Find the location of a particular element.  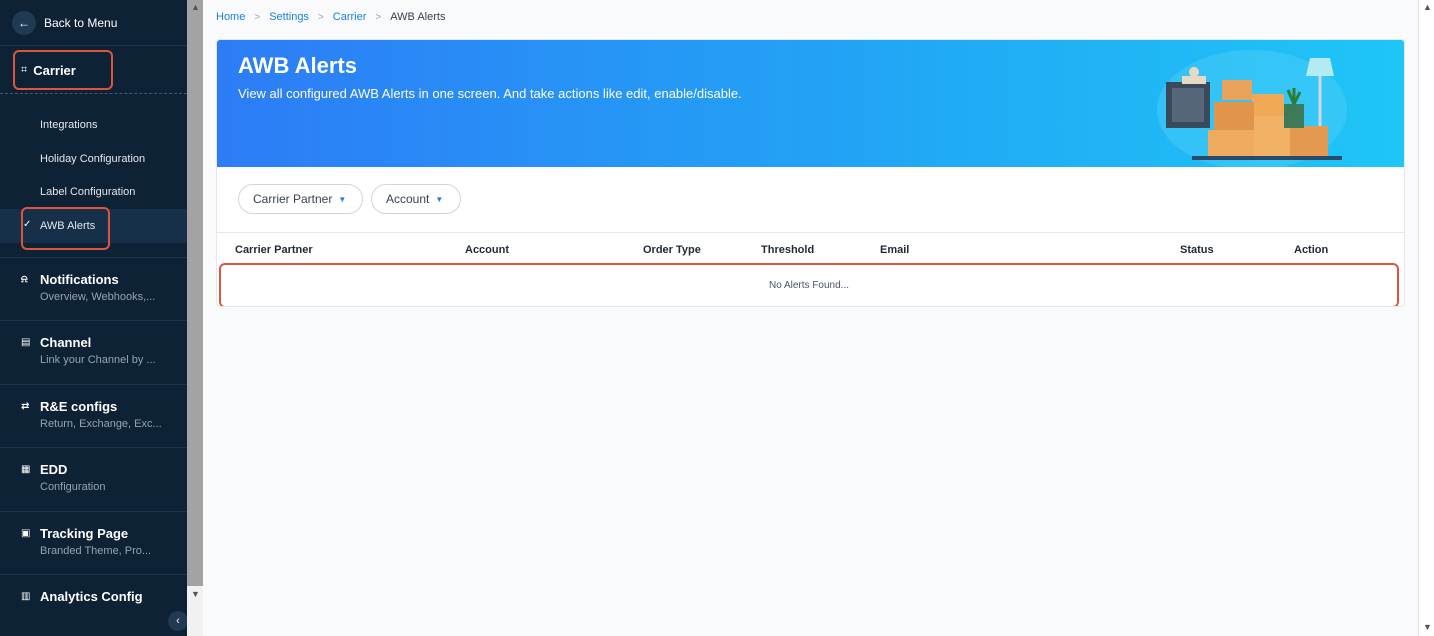

bell-icon: ⍾ is located at coordinates (24, 279).